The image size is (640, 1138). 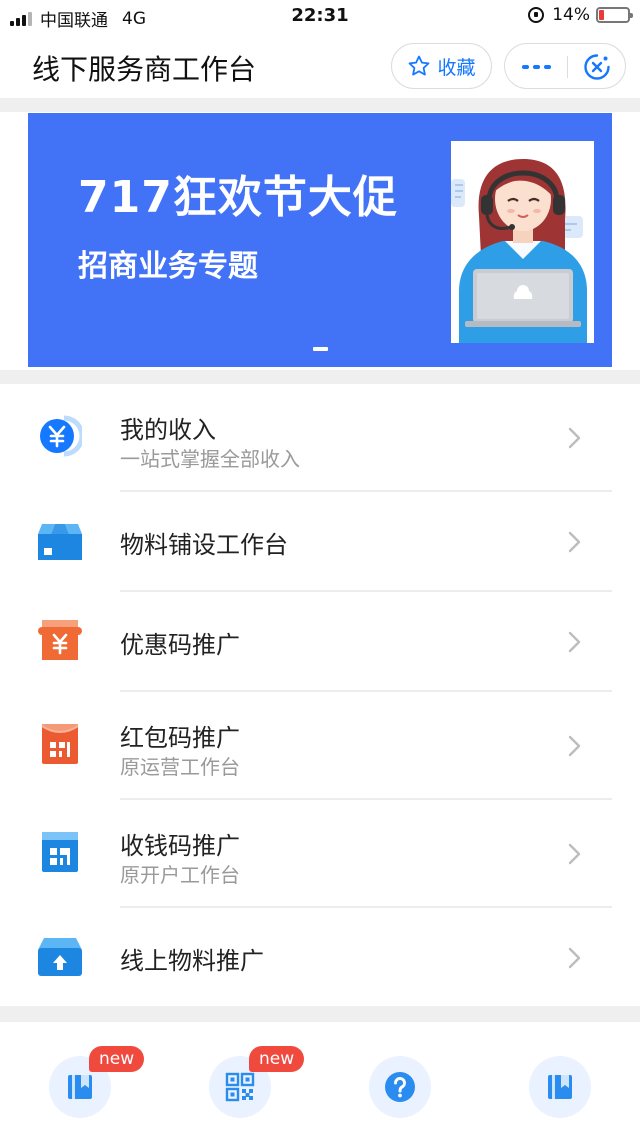 I want to click on menu-item-title: 物料铺设工作台, so click(x=204, y=545).